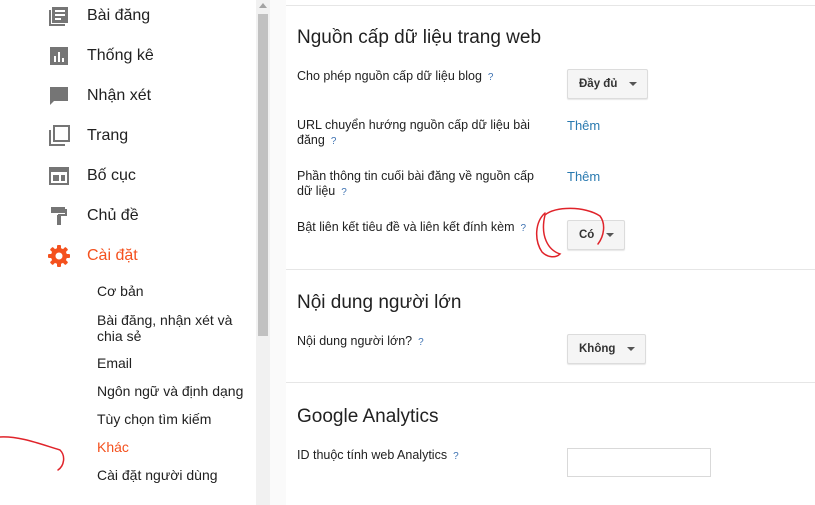 Image resolution: width=815 pixels, height=505 pixels. Describe the element at coordinates (119, 15) in the screenshot. I see `sidebar-item-label: Bài đăng` at that location.